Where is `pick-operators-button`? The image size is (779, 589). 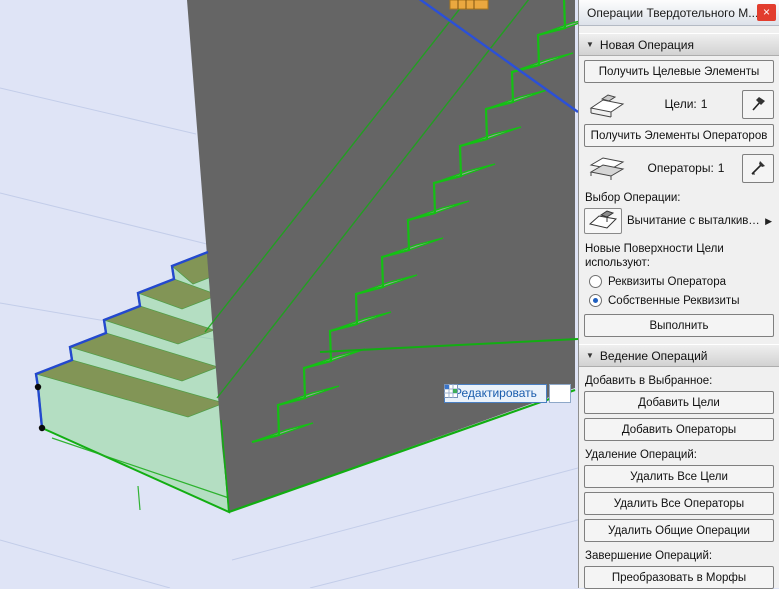
pick-operators-button is located at coordinates (758, 168).